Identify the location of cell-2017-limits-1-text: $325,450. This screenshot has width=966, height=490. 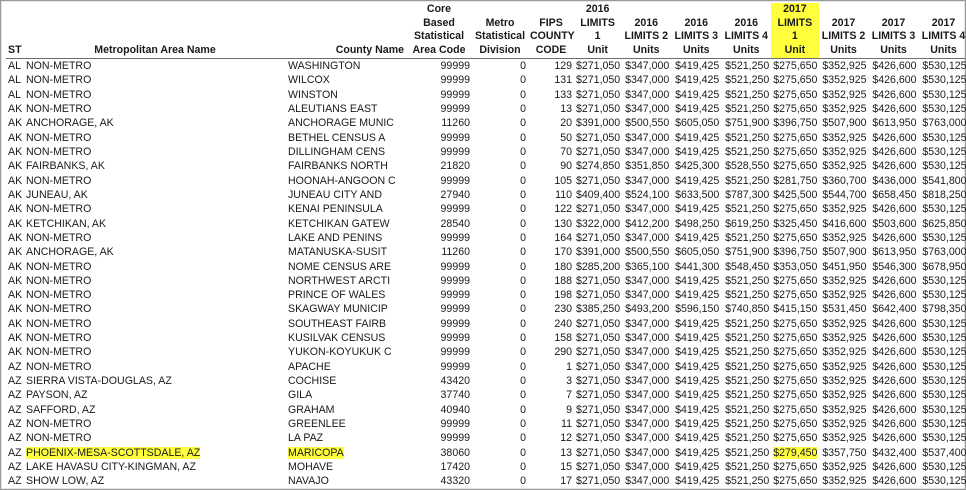
(795, 223).